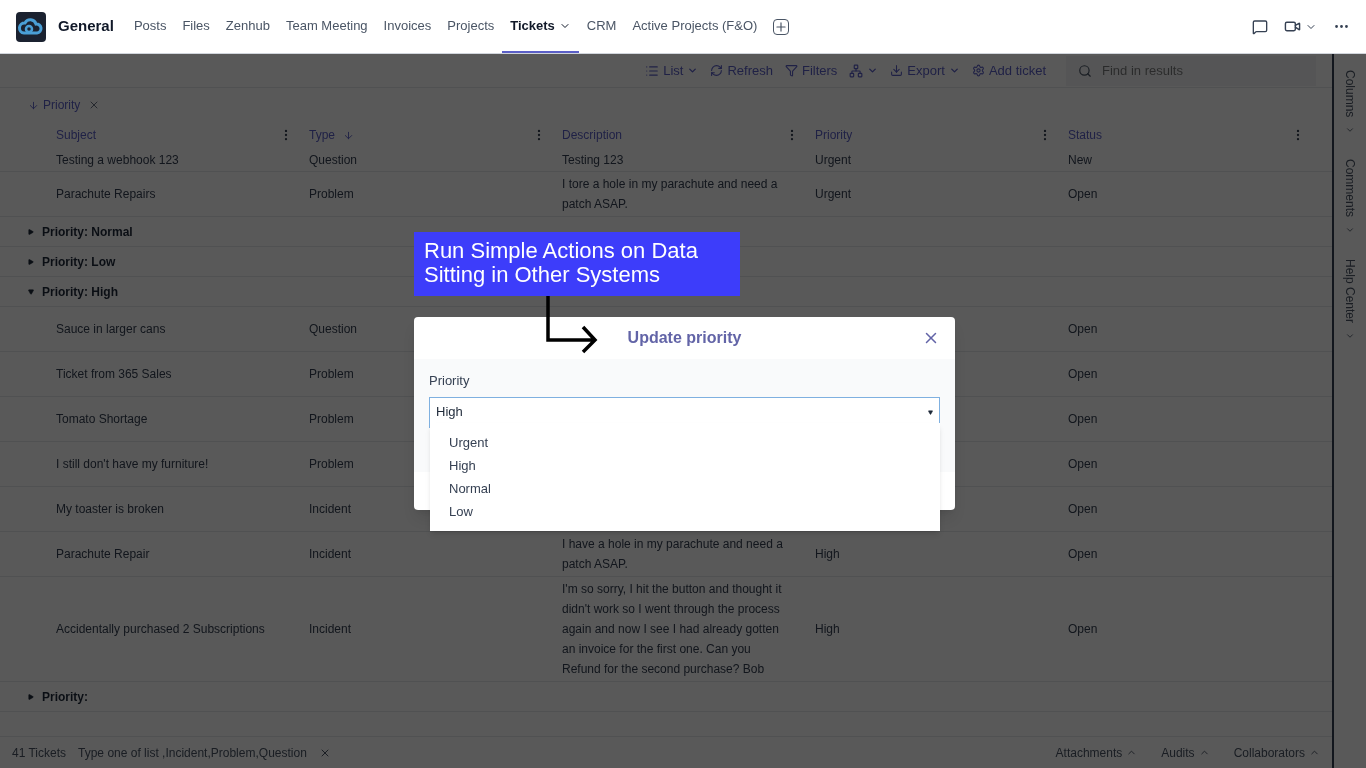 Image resolution: width=1366 pixels, height=768 pixels. Describe the element at coordinates (1185, 752) in the screenshot. I see `panel-toggle: Audits` at that location.